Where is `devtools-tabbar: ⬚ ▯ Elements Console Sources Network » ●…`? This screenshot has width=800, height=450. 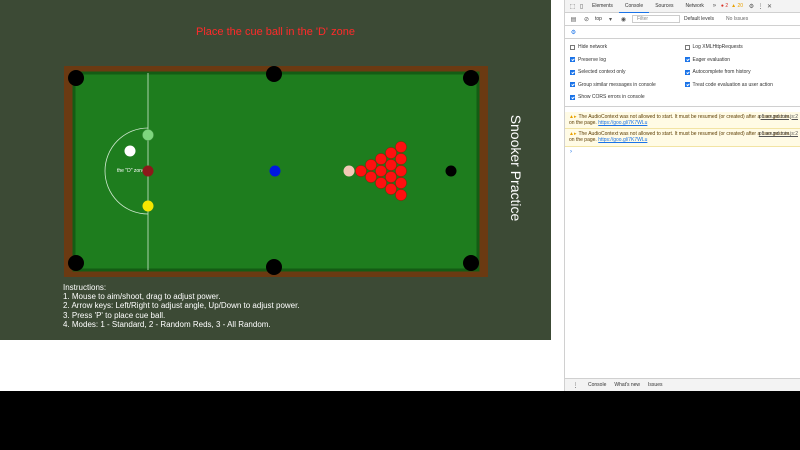 devtools-tabbar: ⬚ ▯ Elements Console Sources Network » ●… is located at coordinates (682, 6).